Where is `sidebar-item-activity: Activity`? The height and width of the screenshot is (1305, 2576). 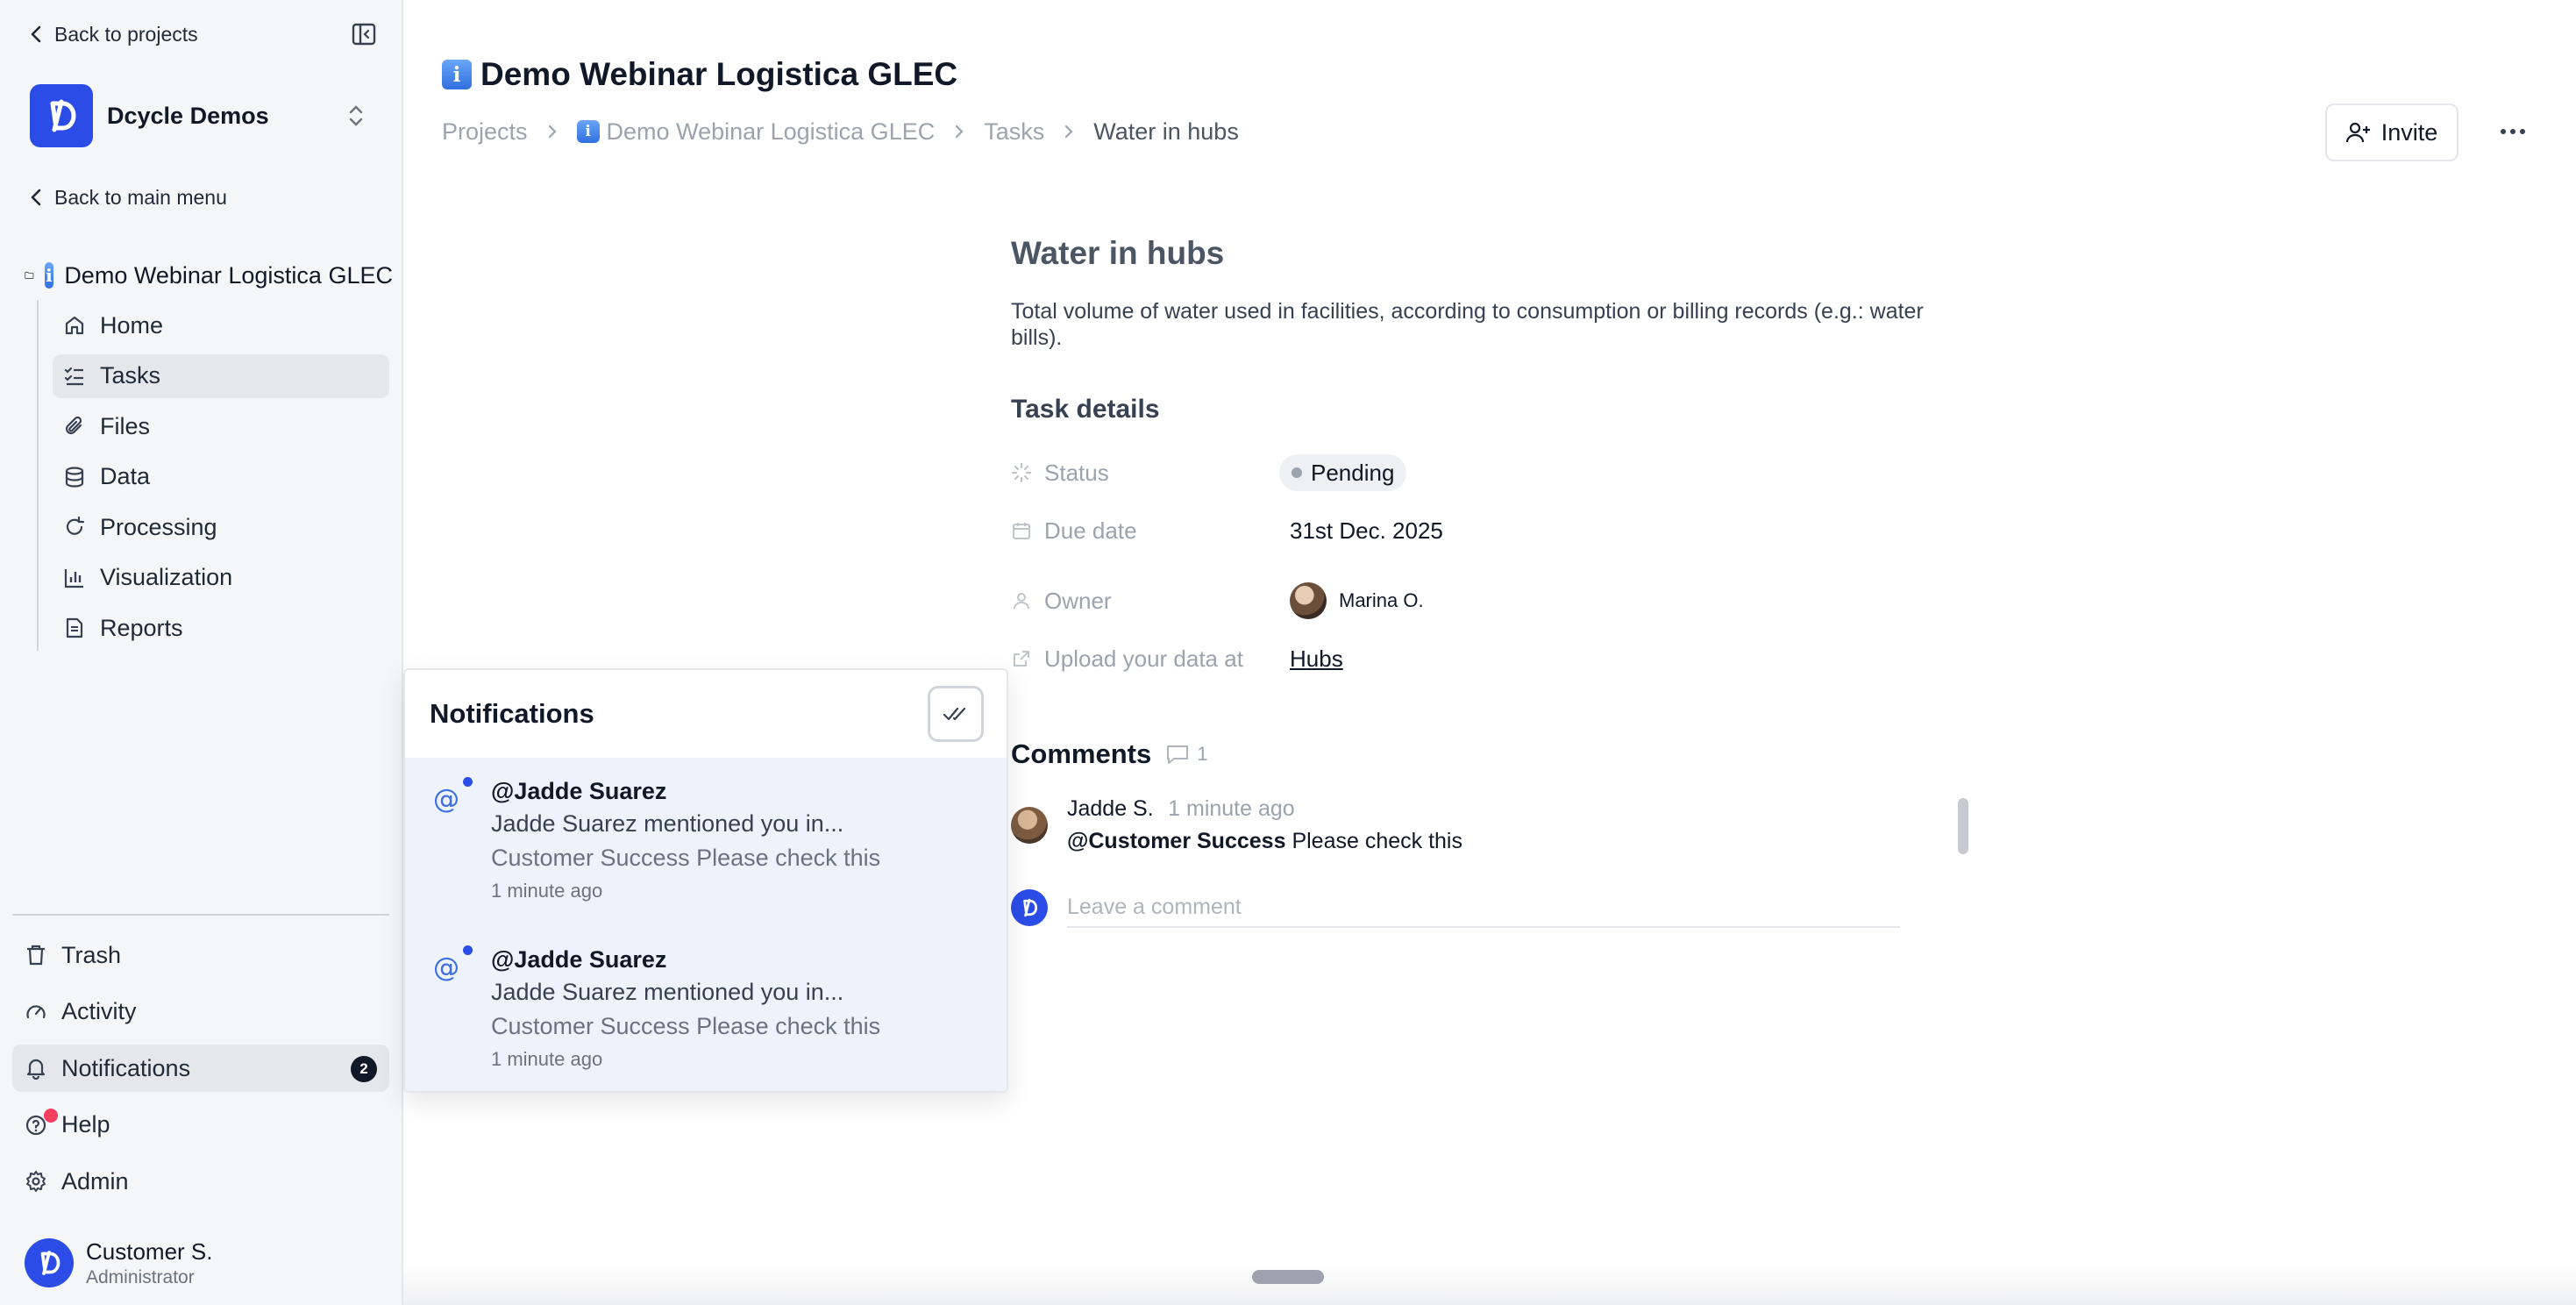
sidebar-item-activity: Activity is located at coordinates (200, 1012).